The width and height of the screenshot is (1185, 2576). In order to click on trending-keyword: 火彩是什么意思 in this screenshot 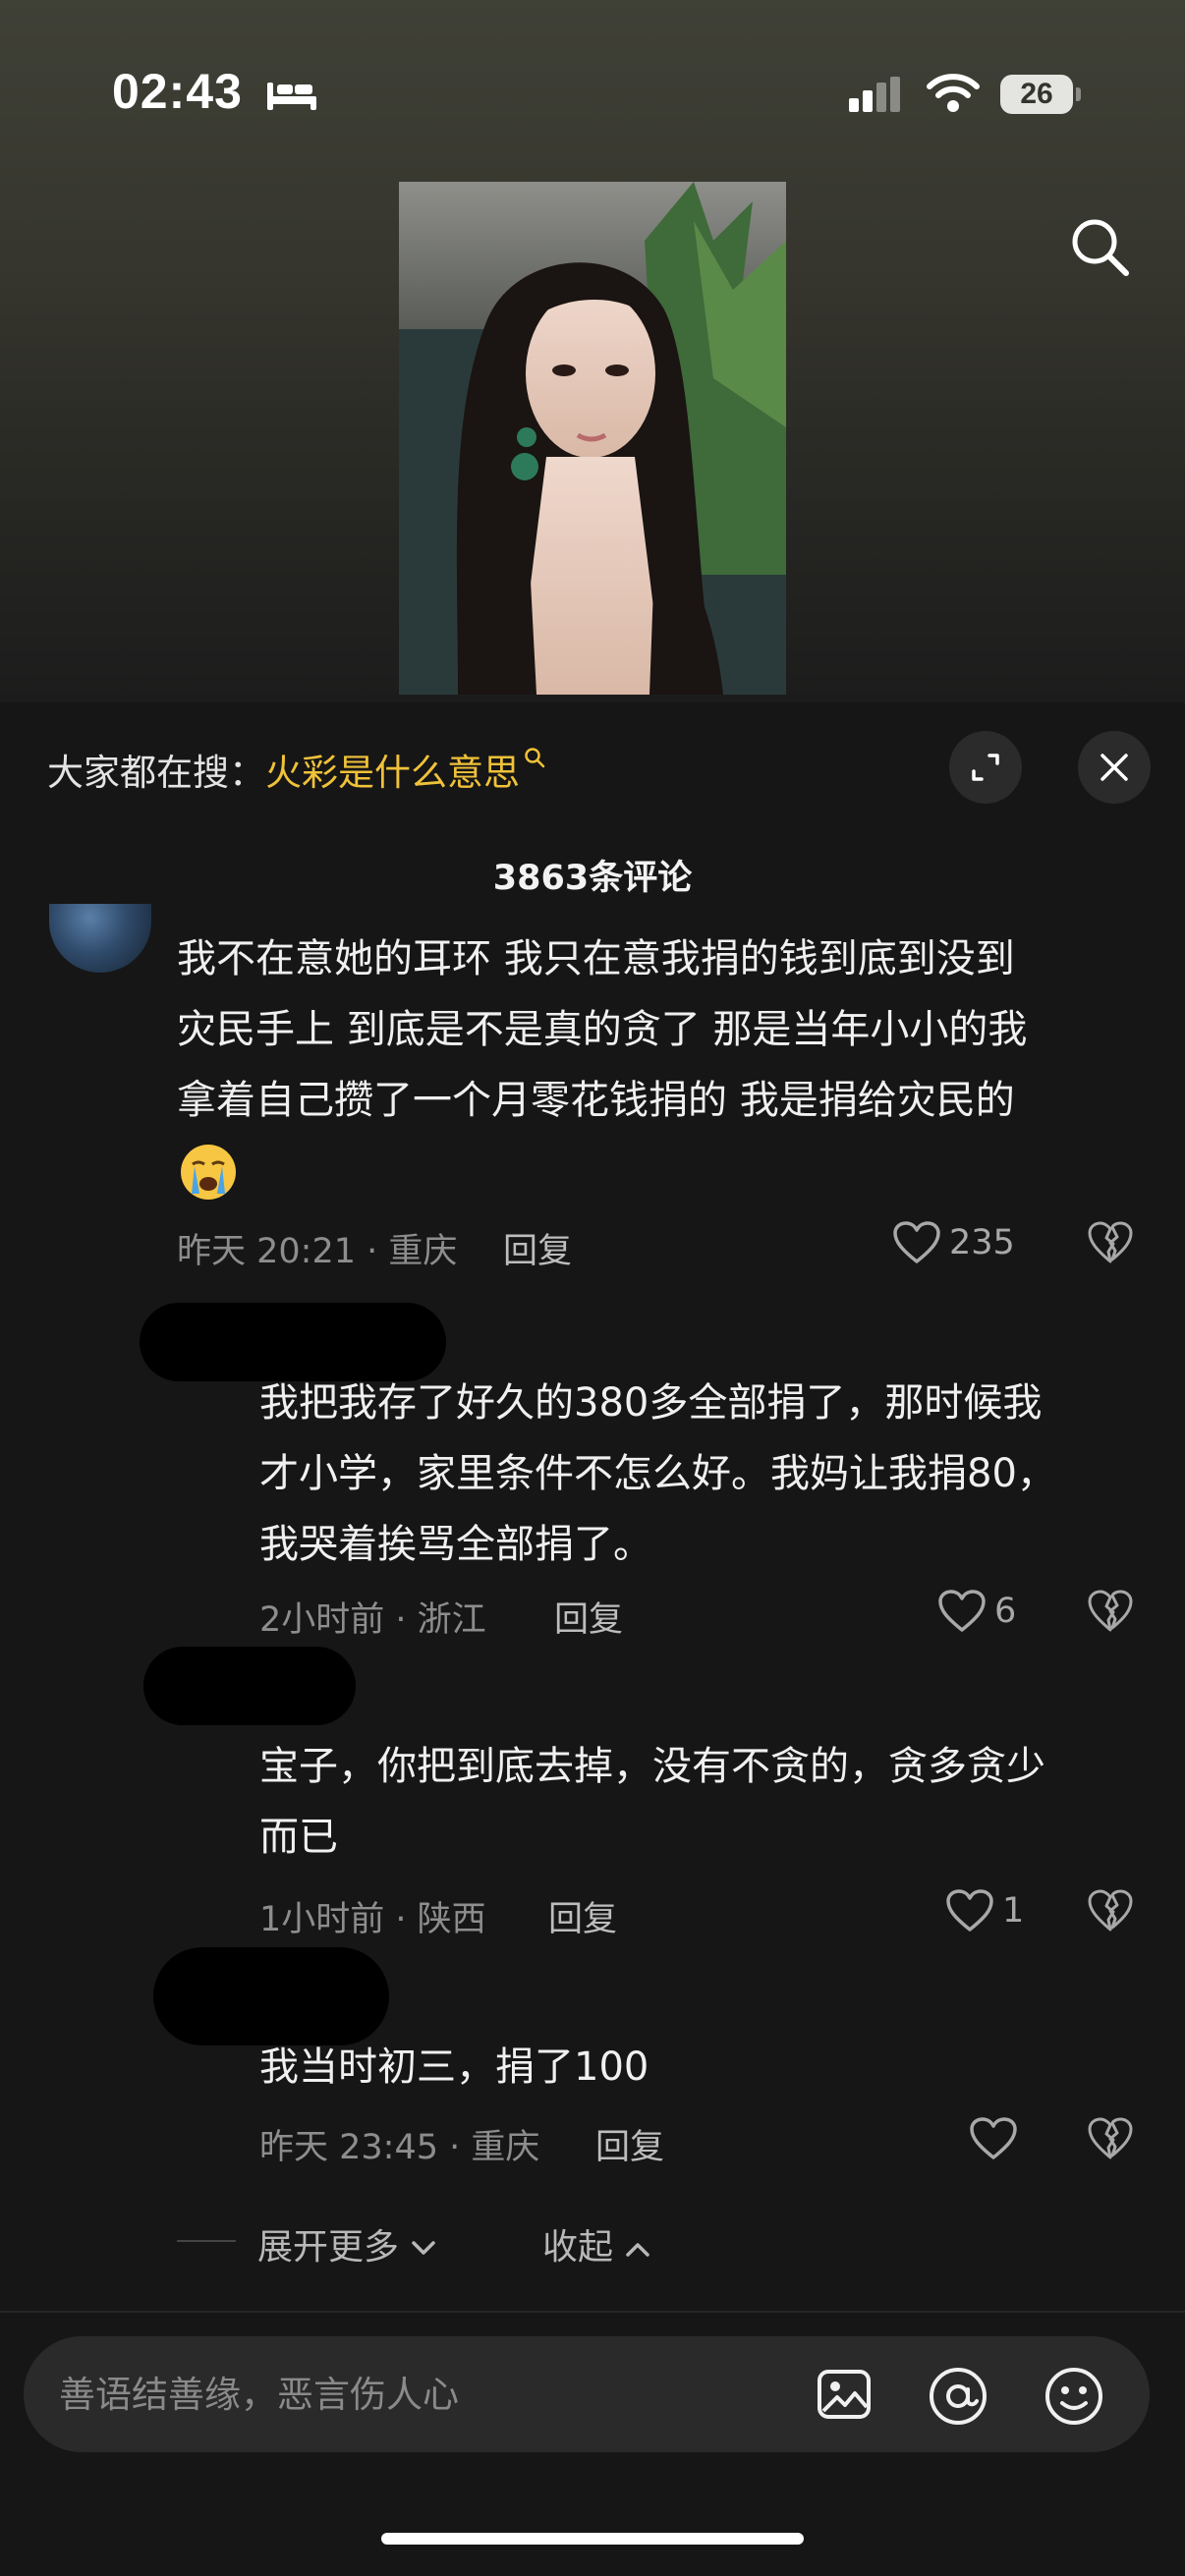, I will do `click(393, 773)`.